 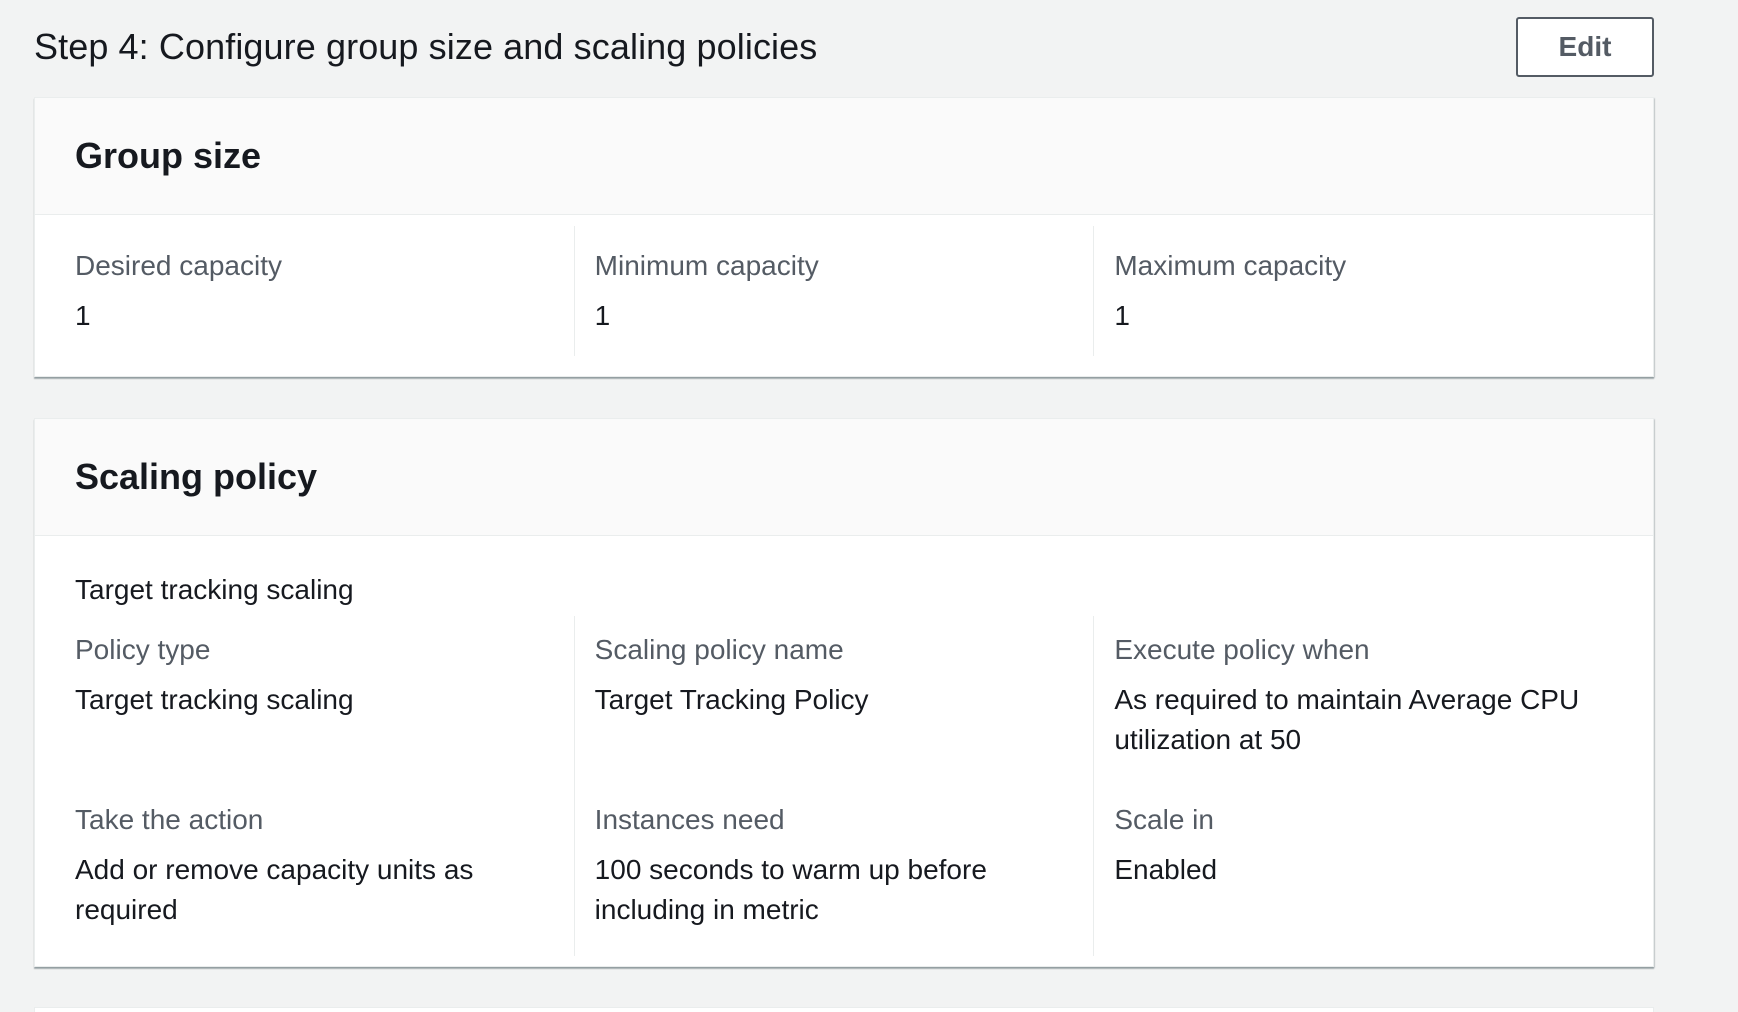 I want to click on scale-in-field: Scale in Enabled, so click(x=1353, y=887).